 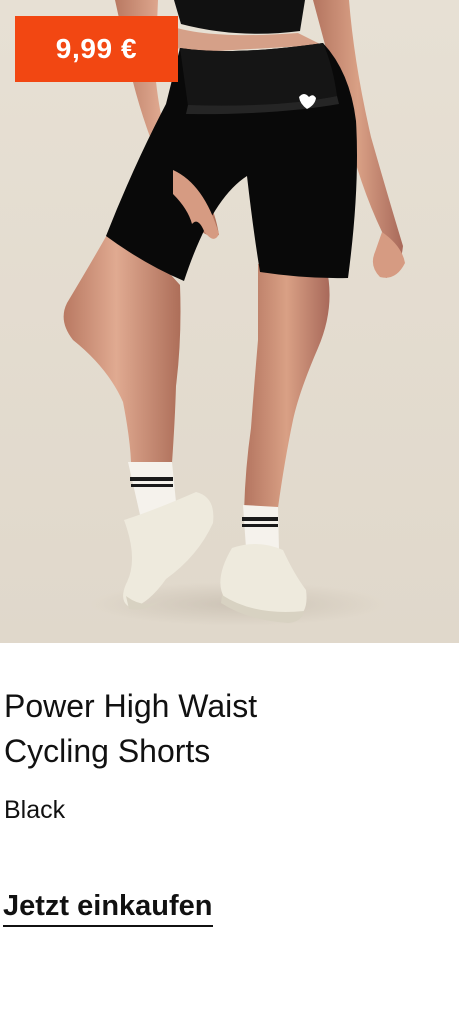 I want to click on price-badge: 9,99 €, so click(x=96, y=49).